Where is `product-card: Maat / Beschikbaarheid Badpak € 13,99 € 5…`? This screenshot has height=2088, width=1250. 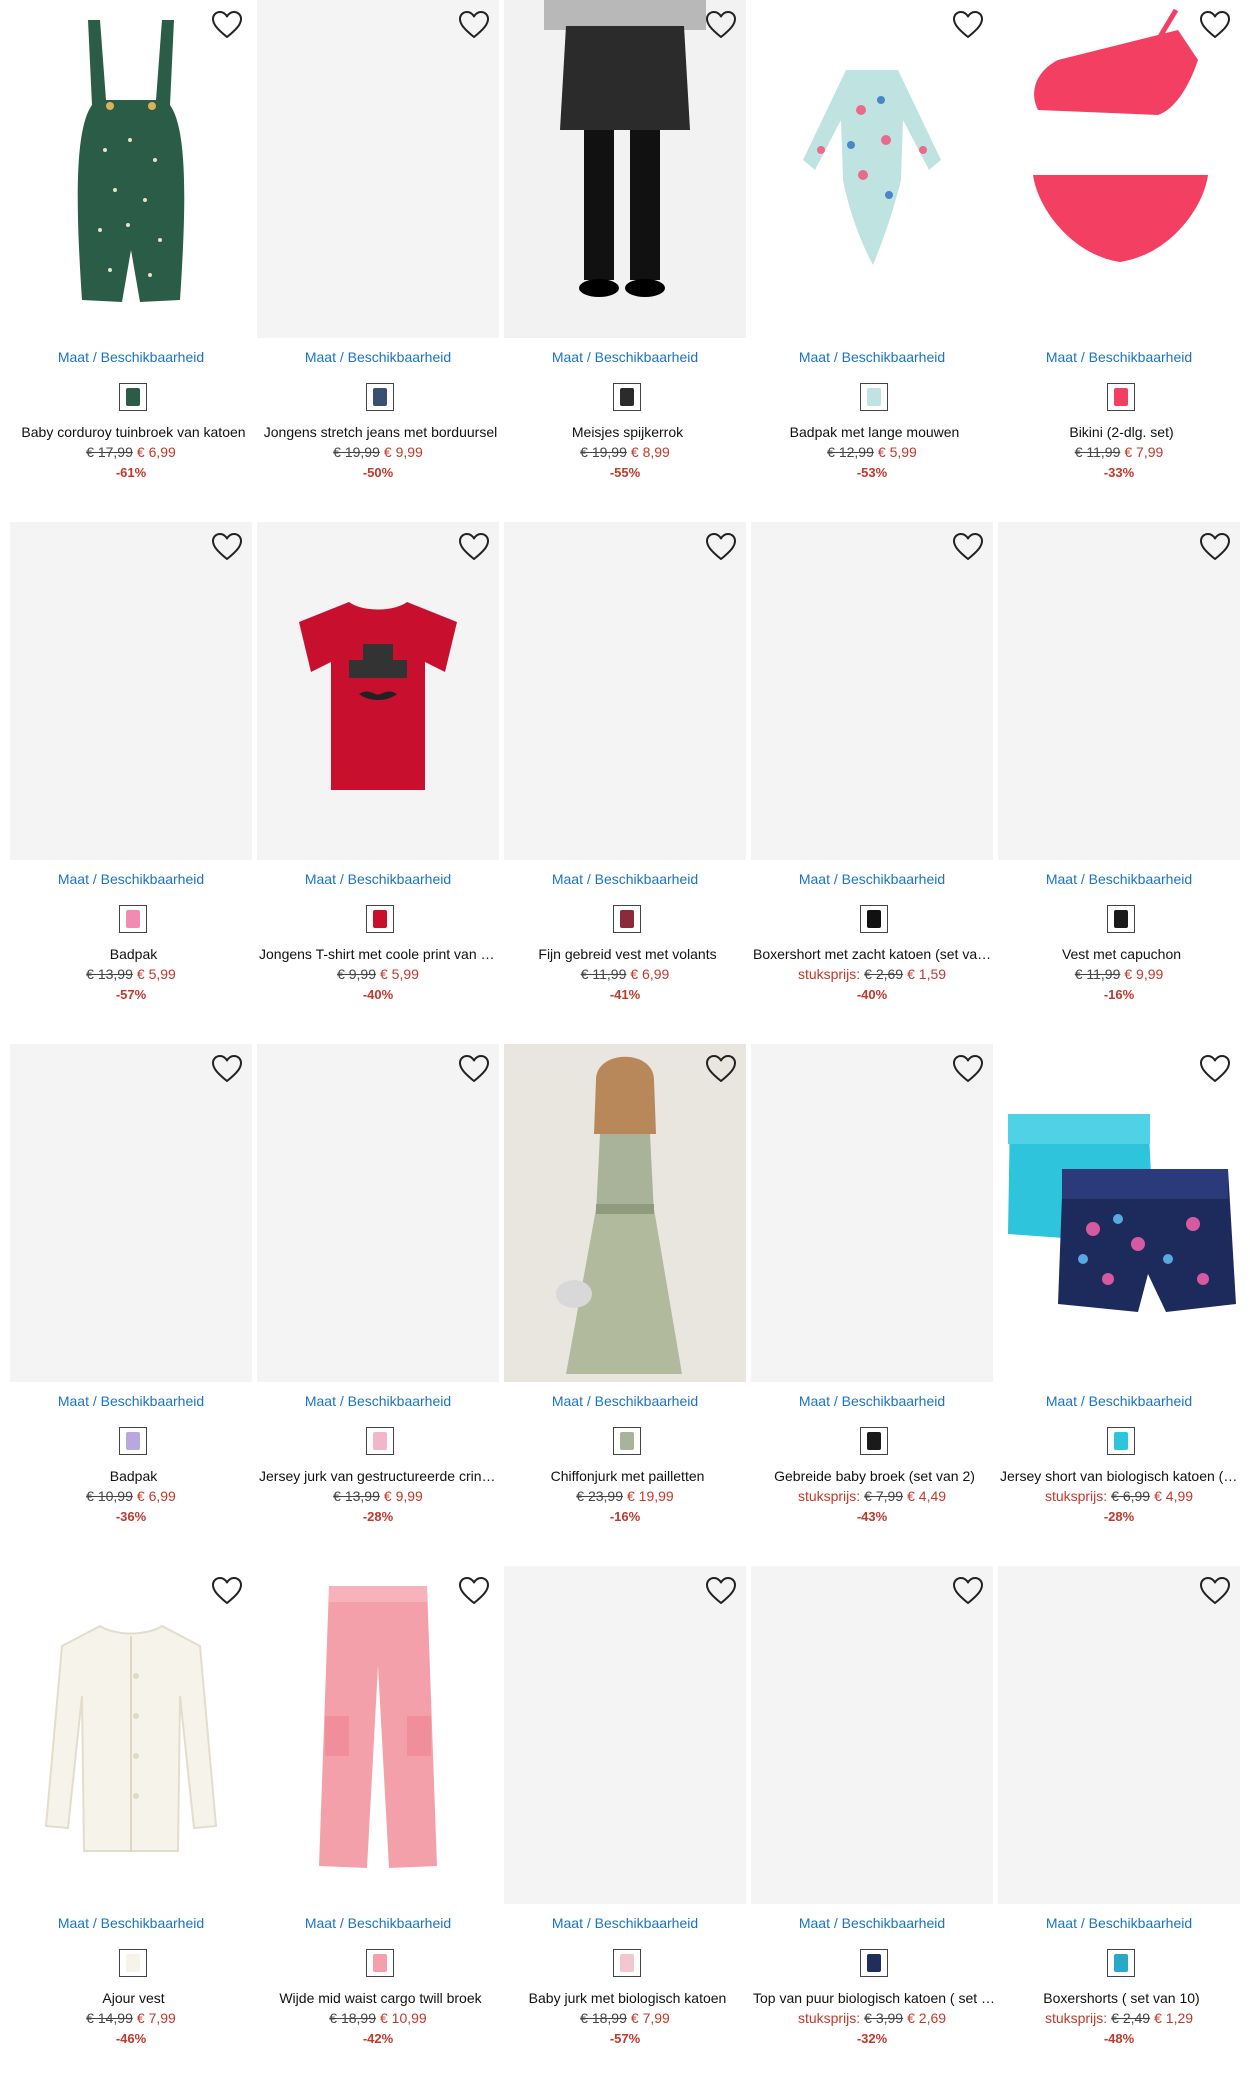
product-card: Maat / Beschikbaarheid Badpak € 13,99 € 5… is located at coordinates (133, 783).